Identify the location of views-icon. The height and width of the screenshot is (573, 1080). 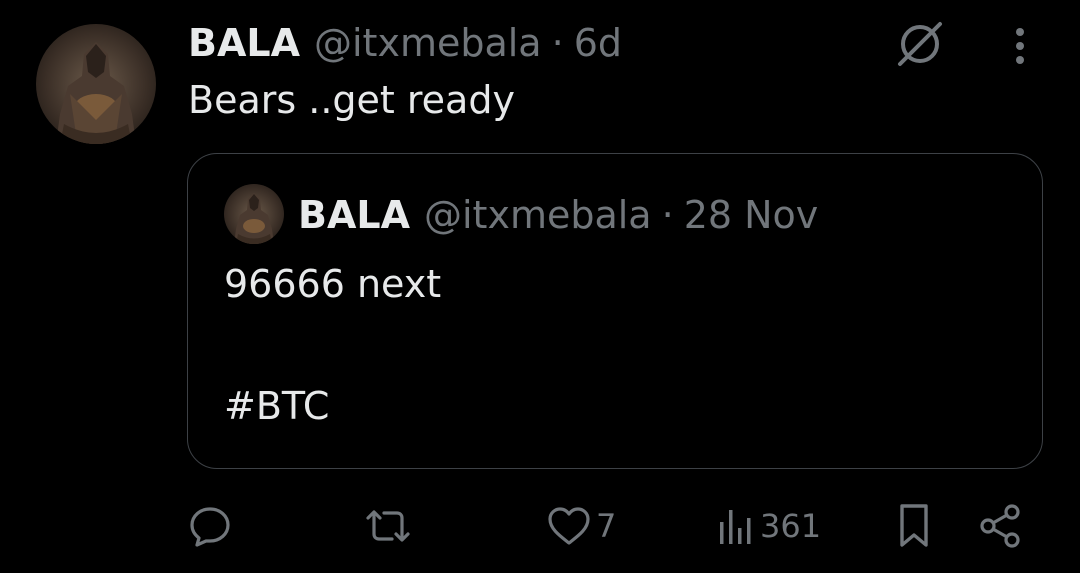
(735, 527).